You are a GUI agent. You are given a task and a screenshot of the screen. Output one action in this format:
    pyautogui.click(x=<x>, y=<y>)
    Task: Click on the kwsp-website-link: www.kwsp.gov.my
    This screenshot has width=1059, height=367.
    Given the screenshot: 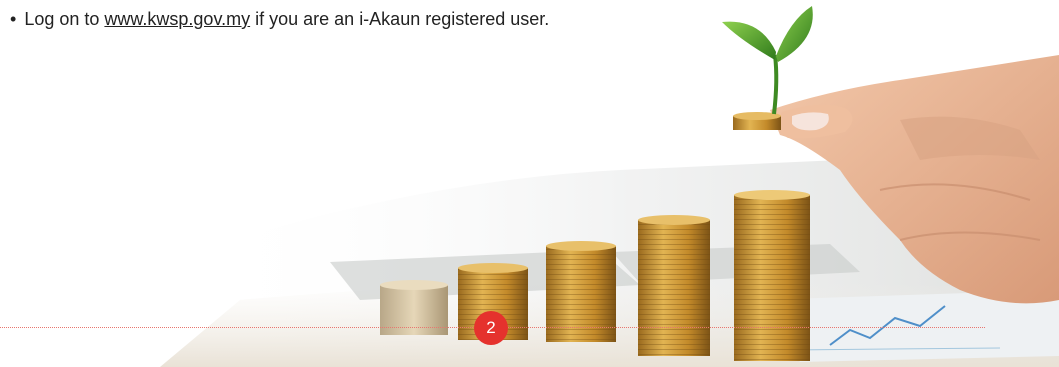 What is the action you would take?
    pyautogui.click(x=177, y=19)
    